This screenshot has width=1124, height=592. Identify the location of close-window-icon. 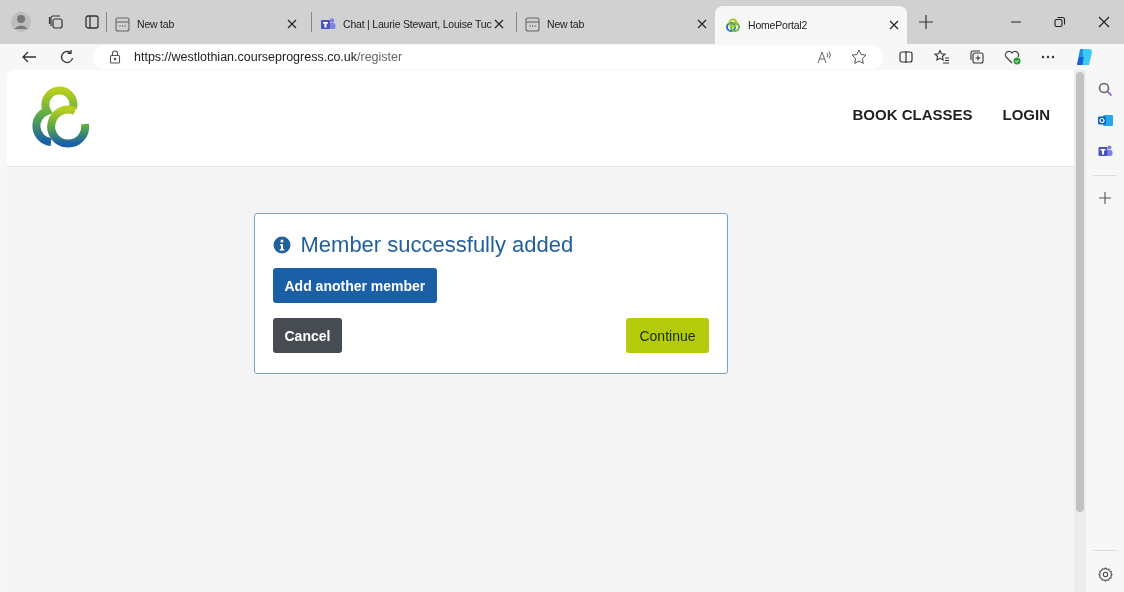
(1104, 22).